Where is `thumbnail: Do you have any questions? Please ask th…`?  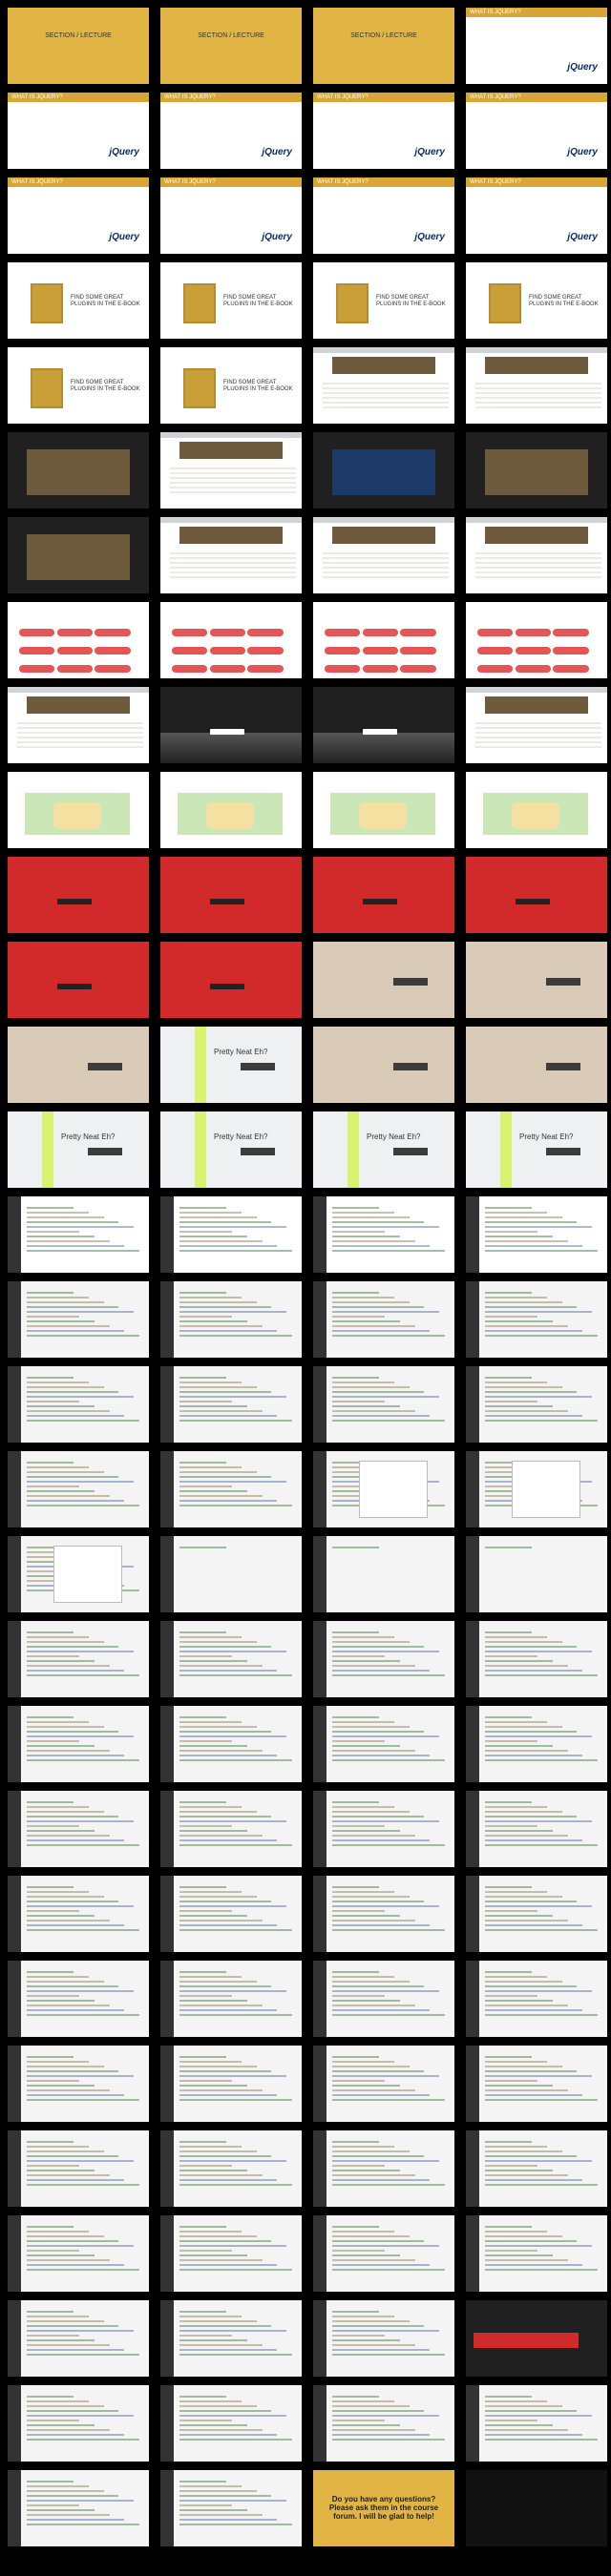
thumbnail: Do you have any questions? Please ask th… is located at coordinates (384, 2508).